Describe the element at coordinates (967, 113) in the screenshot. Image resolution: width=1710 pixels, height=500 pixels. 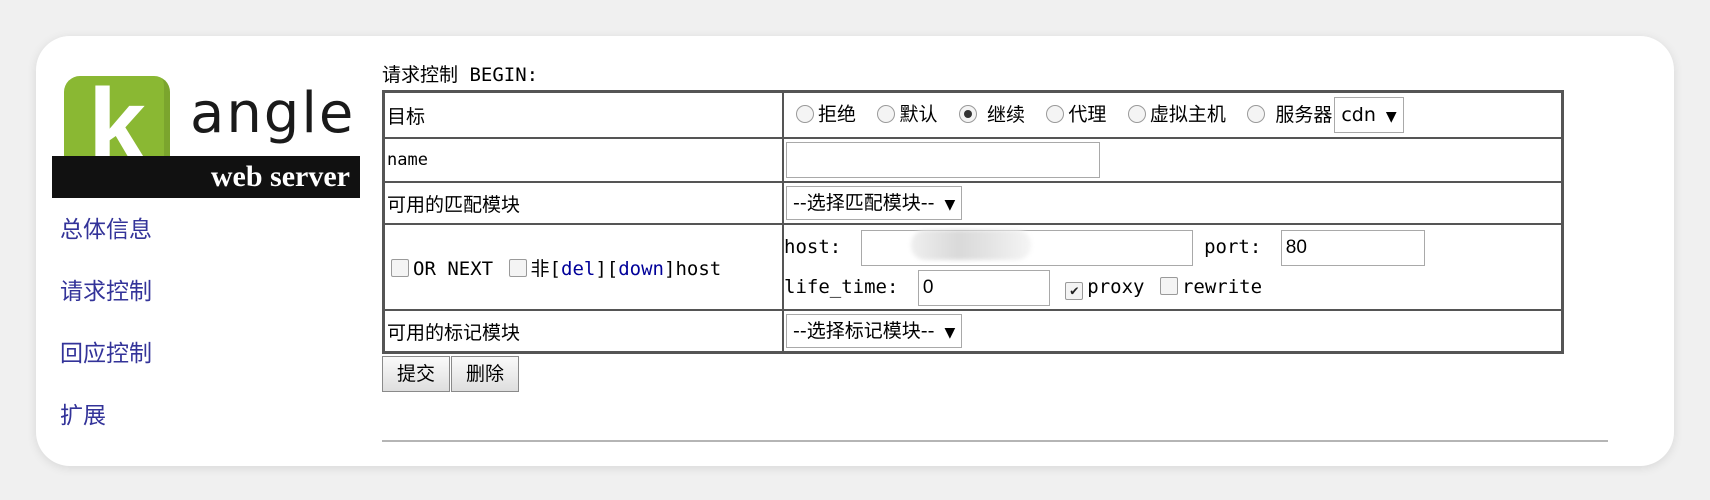
I see `radio-continue` at that location.